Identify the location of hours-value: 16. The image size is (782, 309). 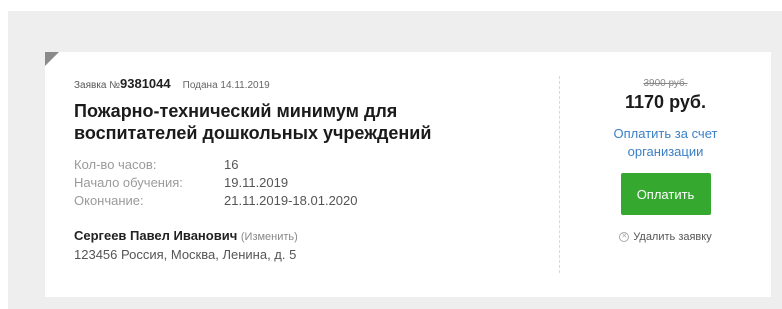
(231, 164).